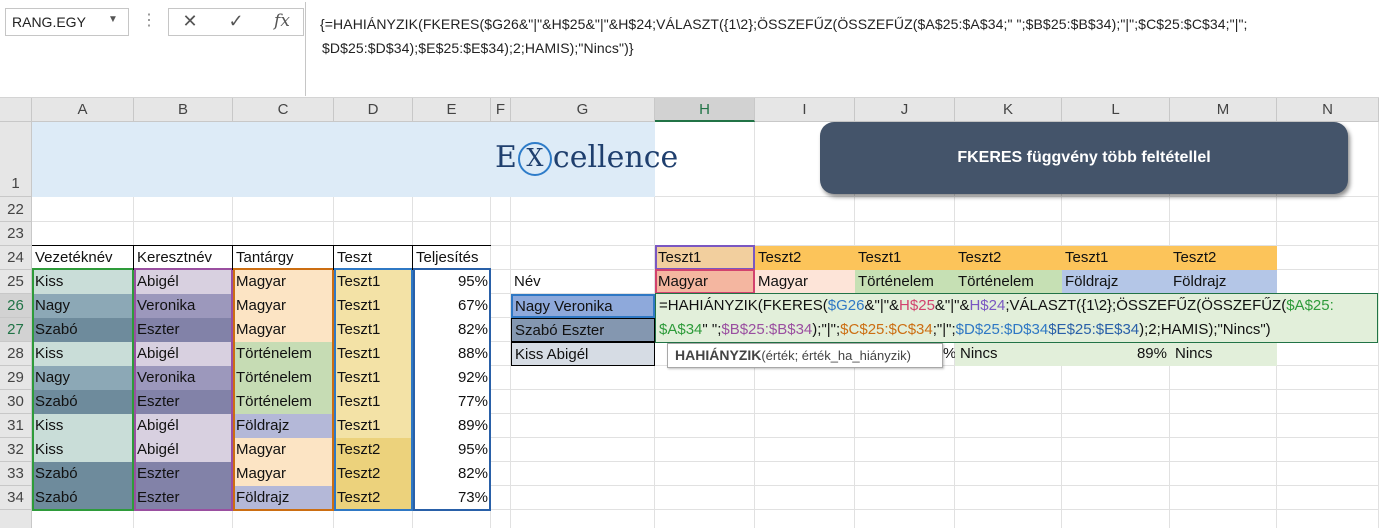  What do you see at coordinates (16, 330) in the screenshot?
I see `row-header-27: 27` at bounding box center [16, 330].